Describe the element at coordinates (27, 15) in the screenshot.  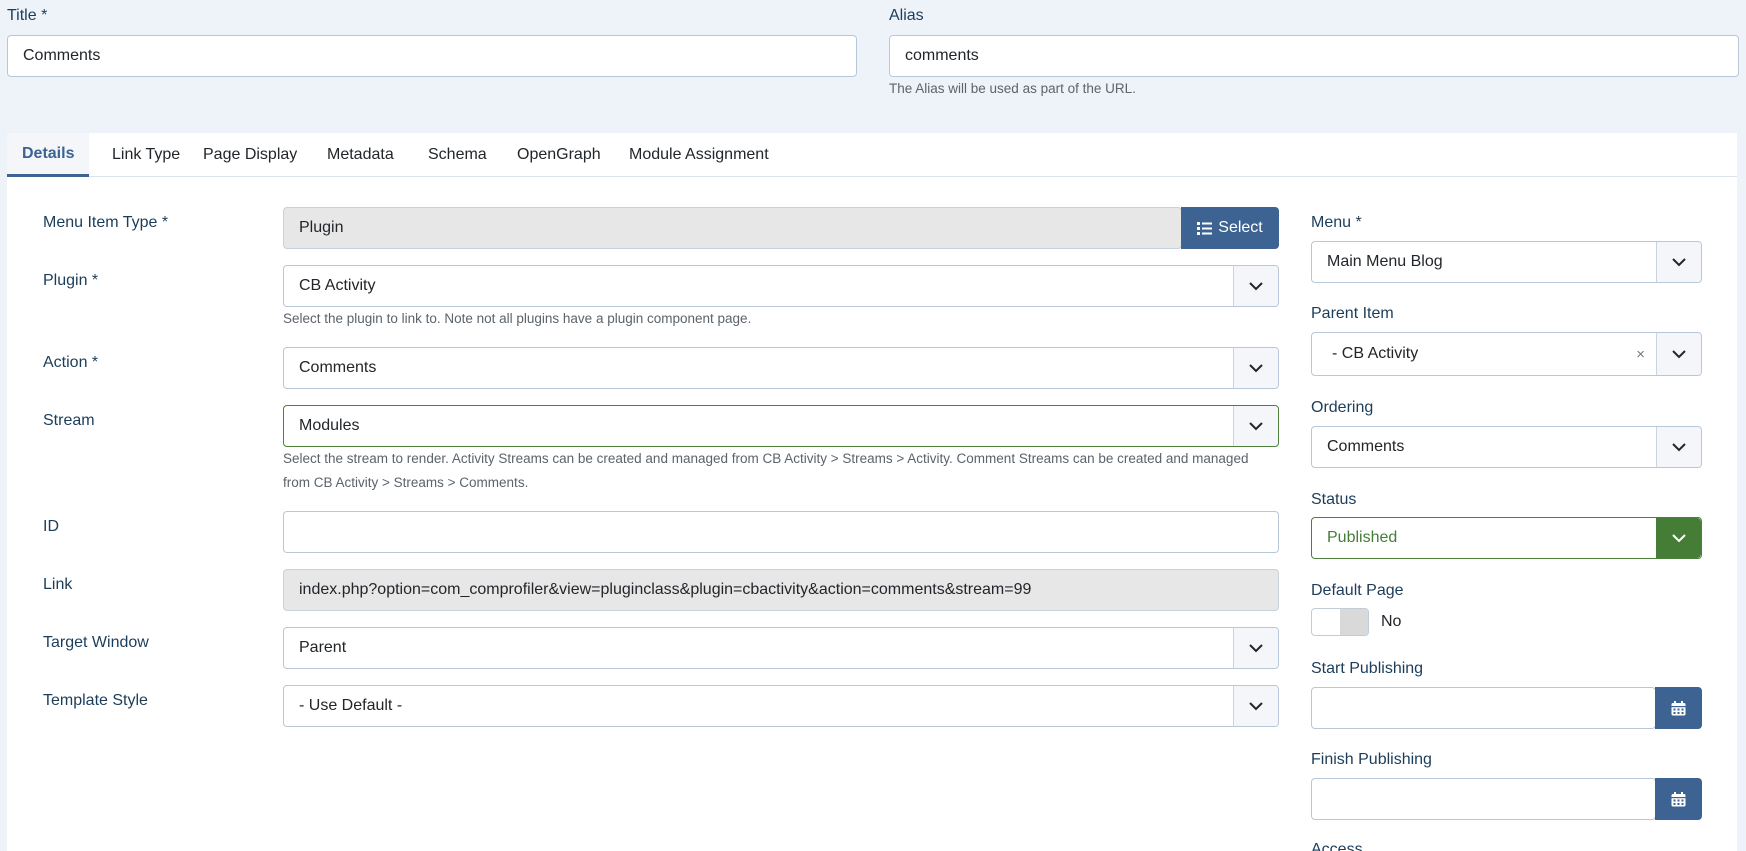
I see `title-label: Title *` at that location.